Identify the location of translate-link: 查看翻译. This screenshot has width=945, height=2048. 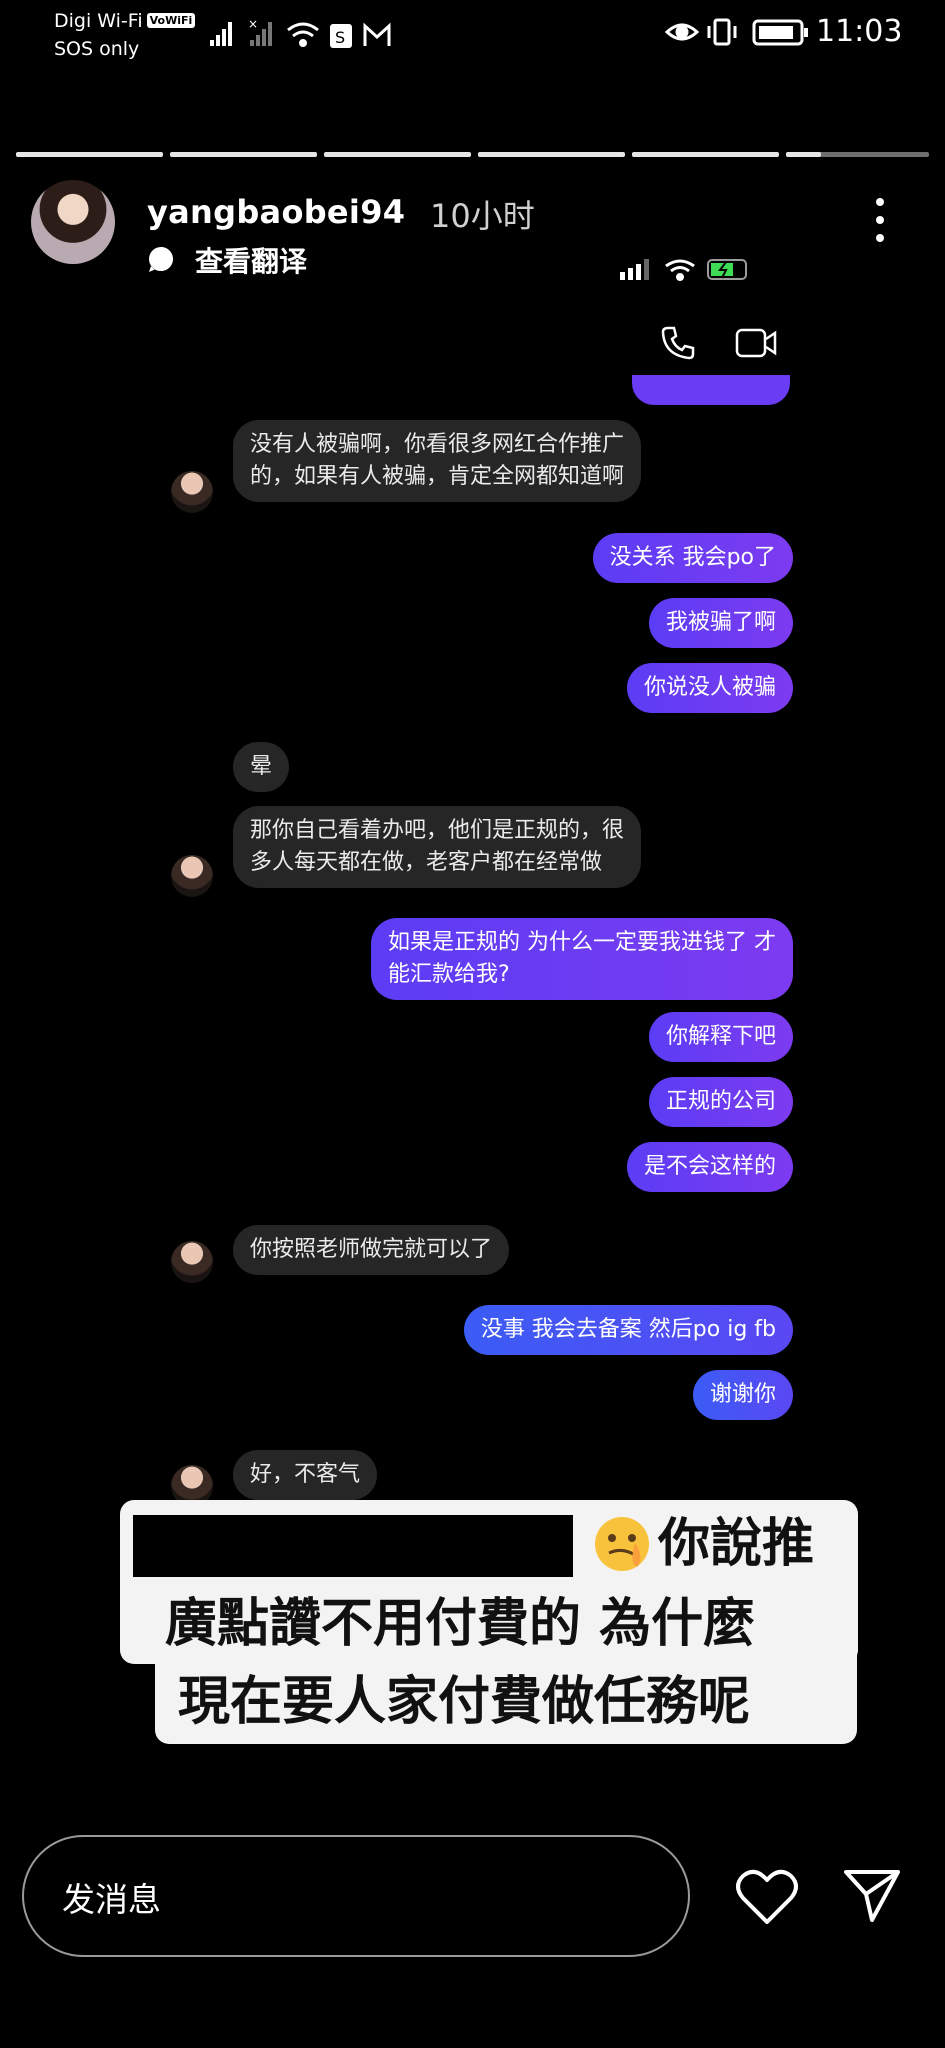
(251, 260).